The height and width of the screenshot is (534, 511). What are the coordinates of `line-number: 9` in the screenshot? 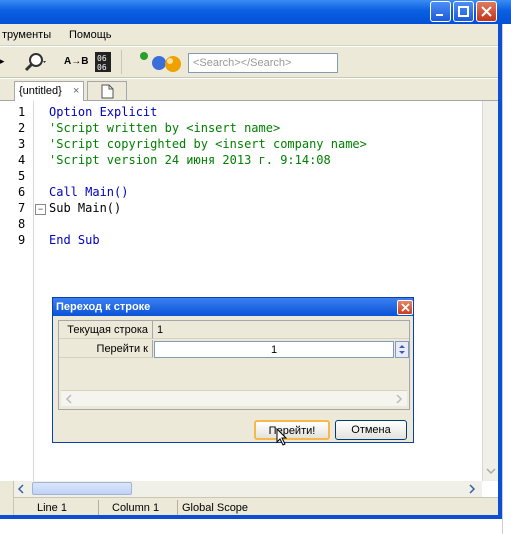 It's located at (22, 240).